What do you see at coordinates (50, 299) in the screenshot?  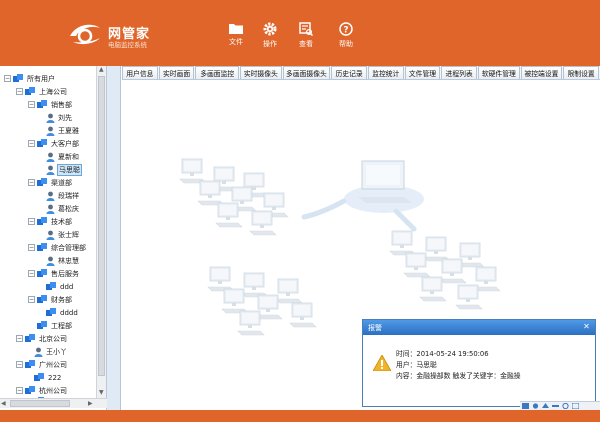 I see `tree-node-group: − 财务部` at bounding box center [50, 299].